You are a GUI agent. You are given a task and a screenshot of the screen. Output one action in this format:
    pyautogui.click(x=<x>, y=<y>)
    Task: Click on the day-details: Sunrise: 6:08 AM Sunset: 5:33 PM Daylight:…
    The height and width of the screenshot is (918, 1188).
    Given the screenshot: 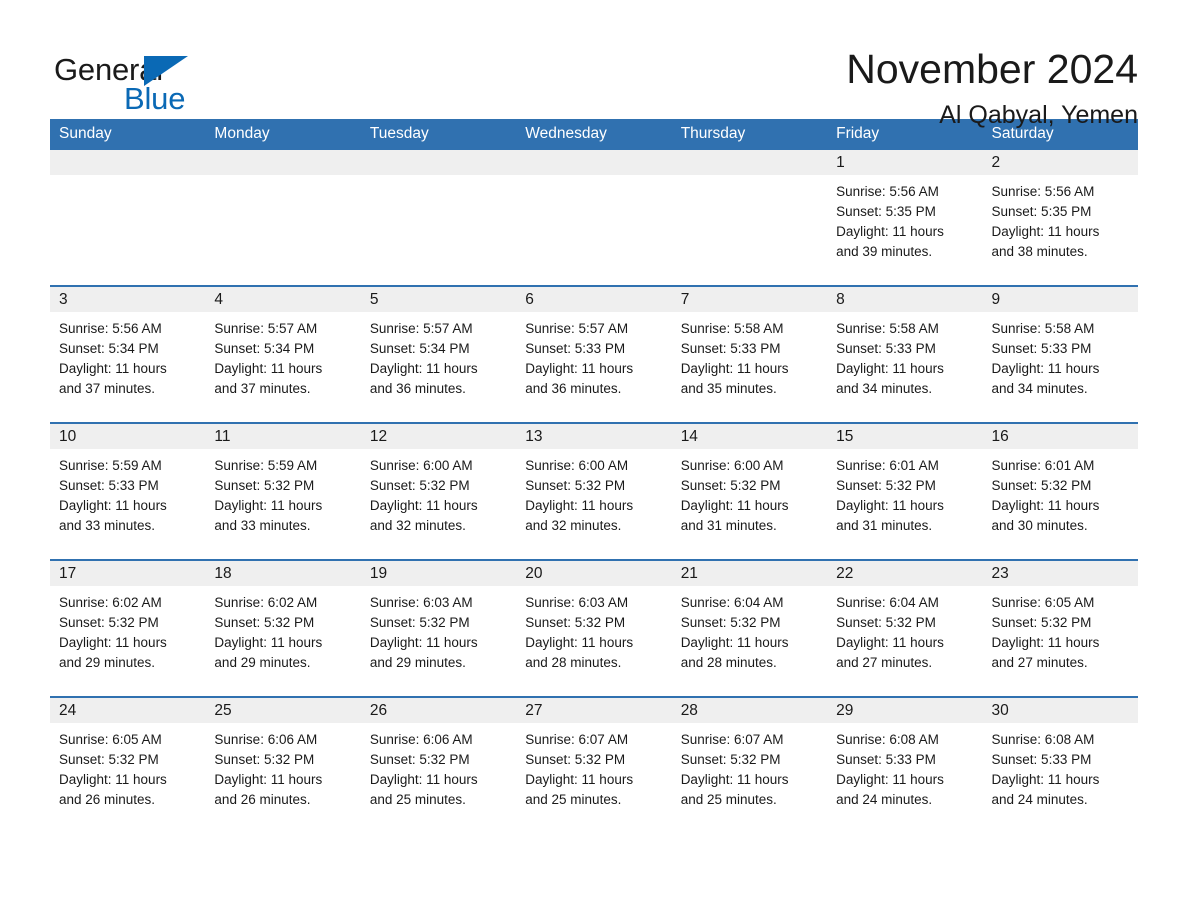 What is the action you would take?
    pyautogui.click(x=904, y=766)
    